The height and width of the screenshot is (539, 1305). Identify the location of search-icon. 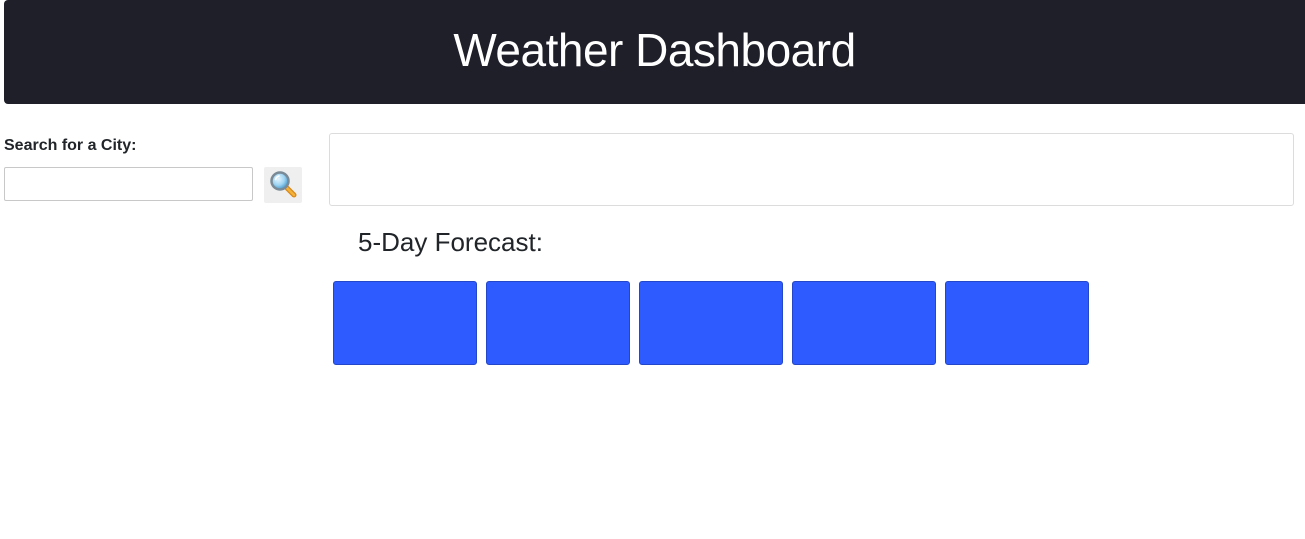
(283, 185).